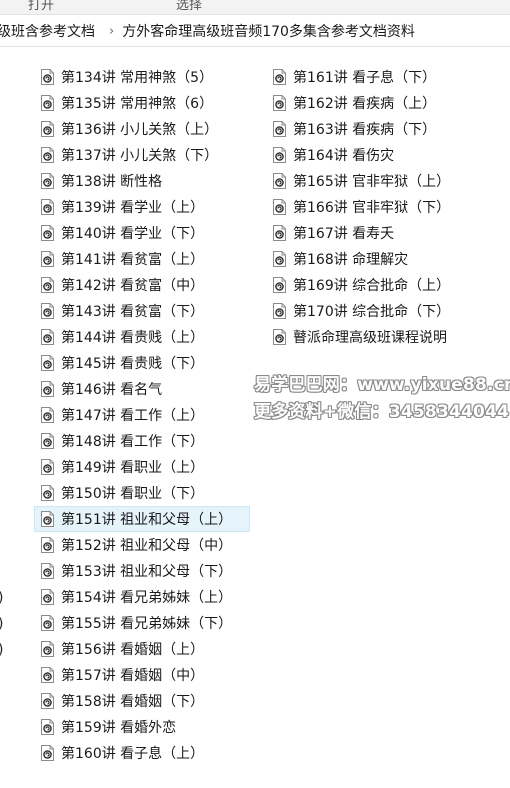 This screenshot has width=510, height=788. I want to click on file-item: 第168讲 命理解灾, so click(386, 259).